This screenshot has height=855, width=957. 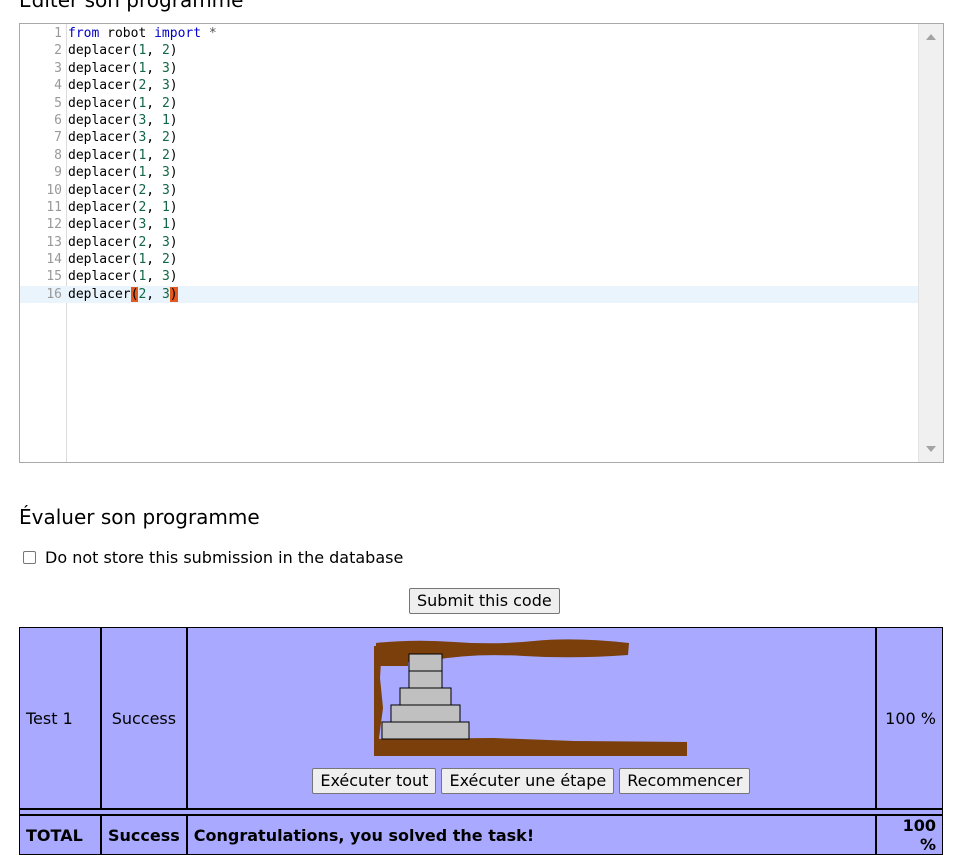 What do you see at coordinates (469, 50) in the screenshot?
I see `code-line: 2 deplacer(1, 2)` at bounding box center [469, 50].